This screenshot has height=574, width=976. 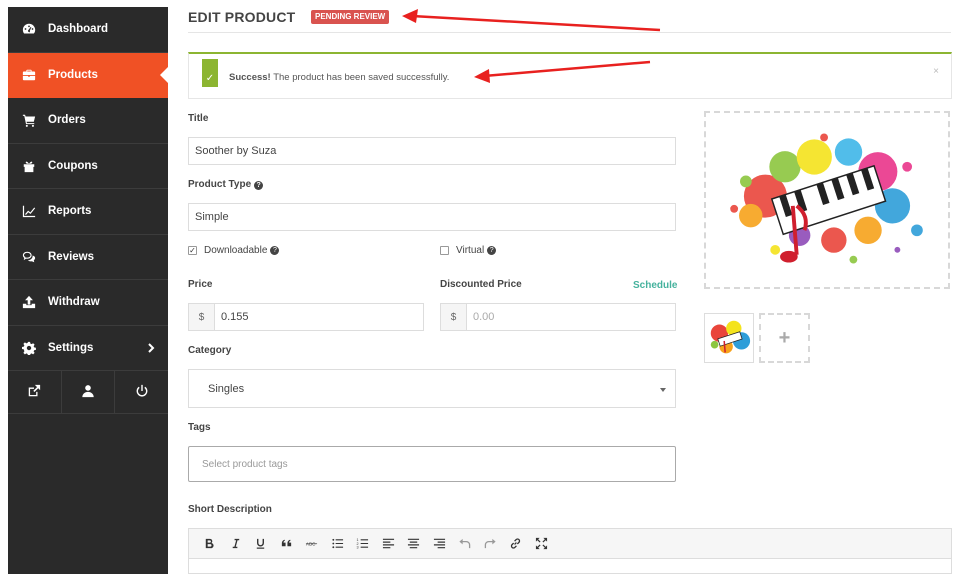 I want to click on discounted-price-input: 0.00, so click(x=571, y=317).